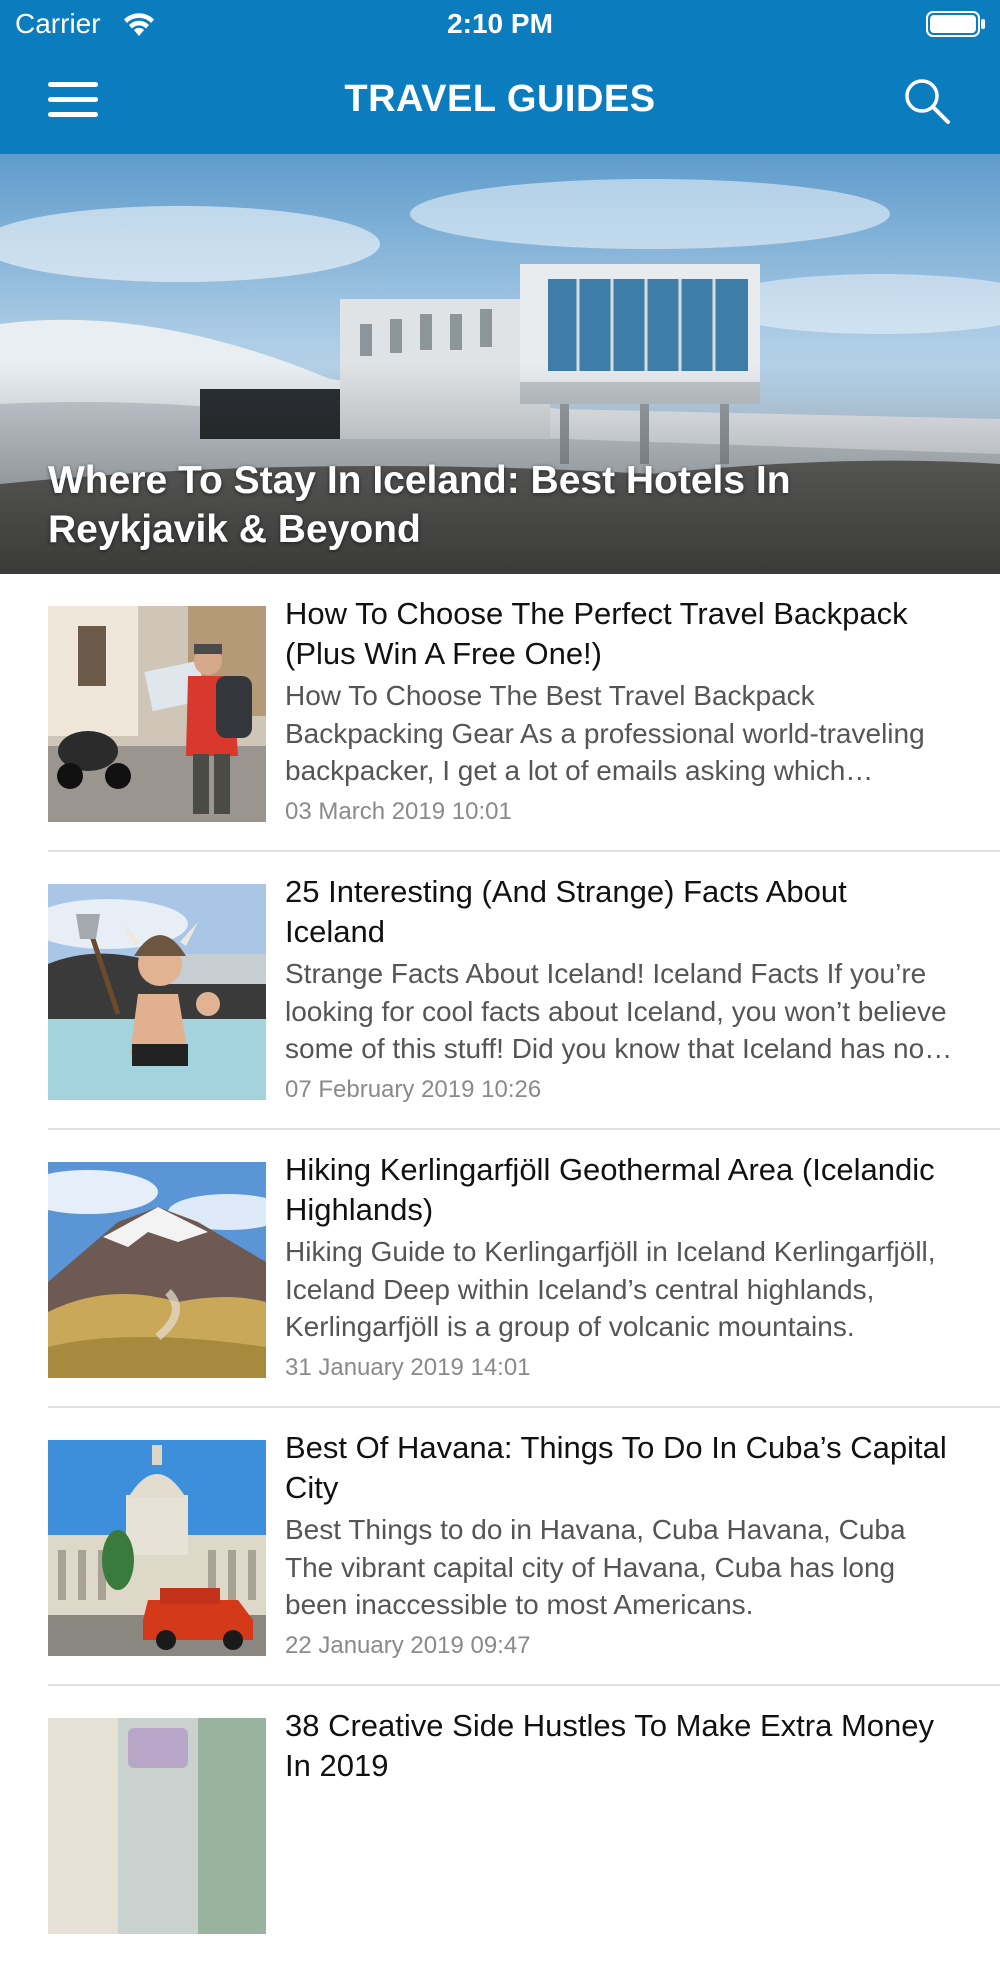 This screenshot has height=1964, width=1000. What do you see at coordinates (408, 1367) in the screenshot?
I see `article-date: 31 January 2019 14:01` at bounding box center [408, 1367].